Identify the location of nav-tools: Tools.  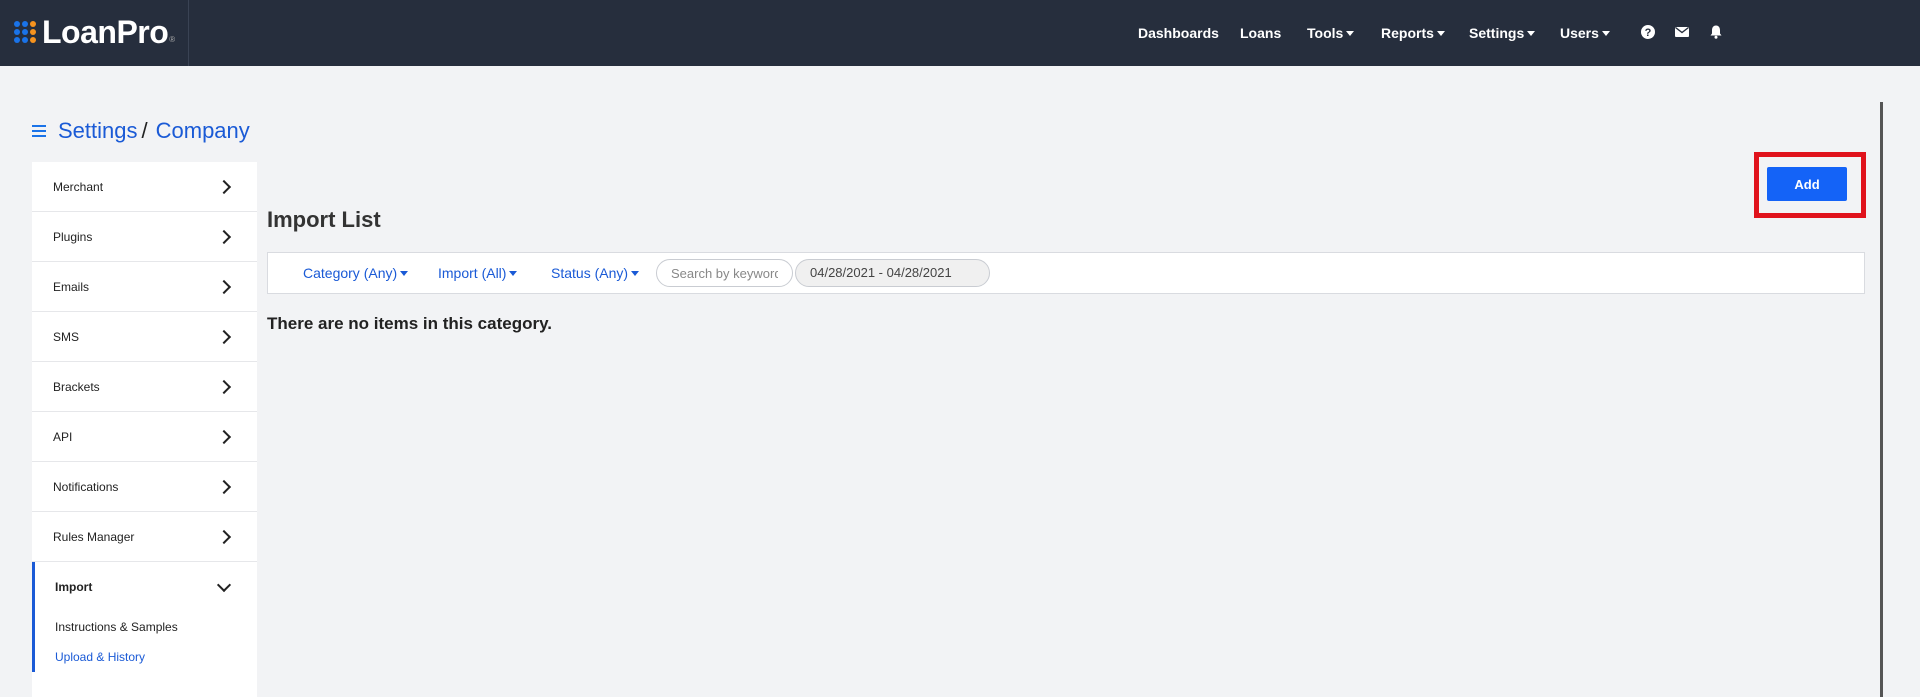
(1331, 33).